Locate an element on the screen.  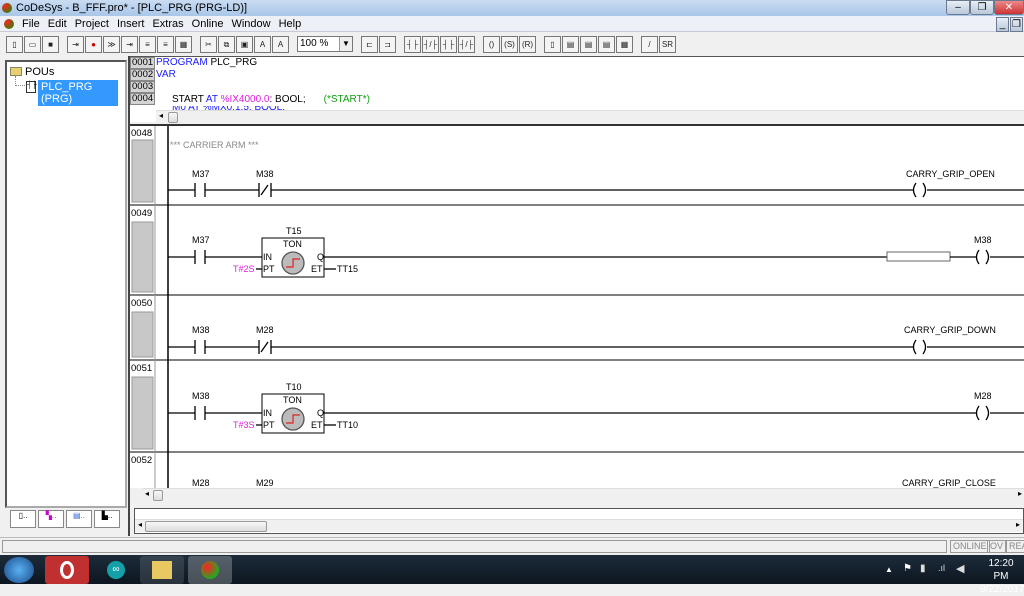
set-reset-icon: SR is located at coordinates (667, 44).